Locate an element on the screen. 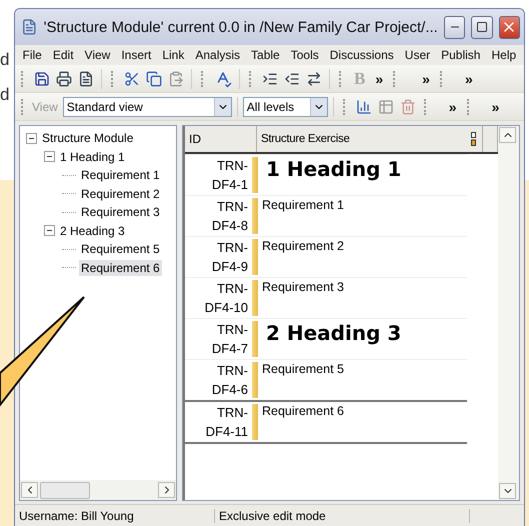 The width and height of the screenshot is (529, 526). column-header: ID is located at coordinates (221, 139).